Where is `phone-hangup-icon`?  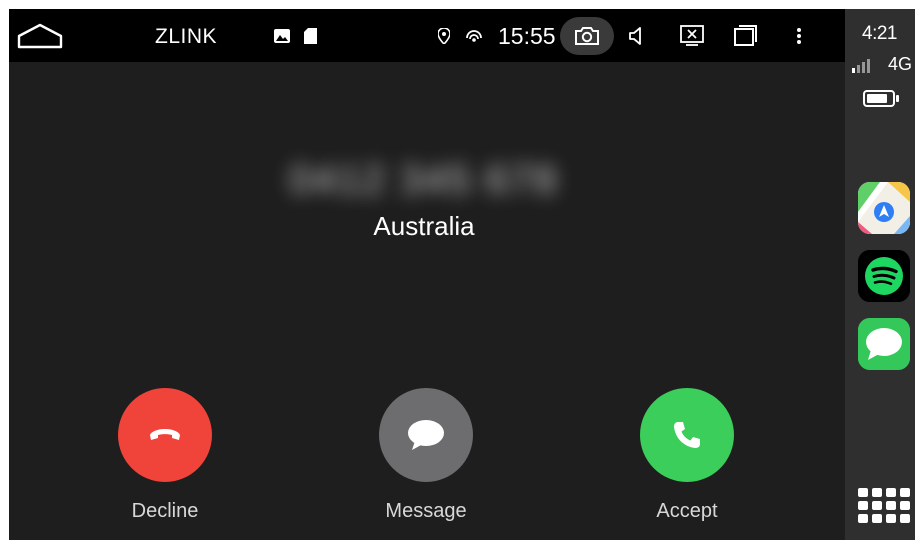 phone-hangup-icon is located at coordinates (165, 434).